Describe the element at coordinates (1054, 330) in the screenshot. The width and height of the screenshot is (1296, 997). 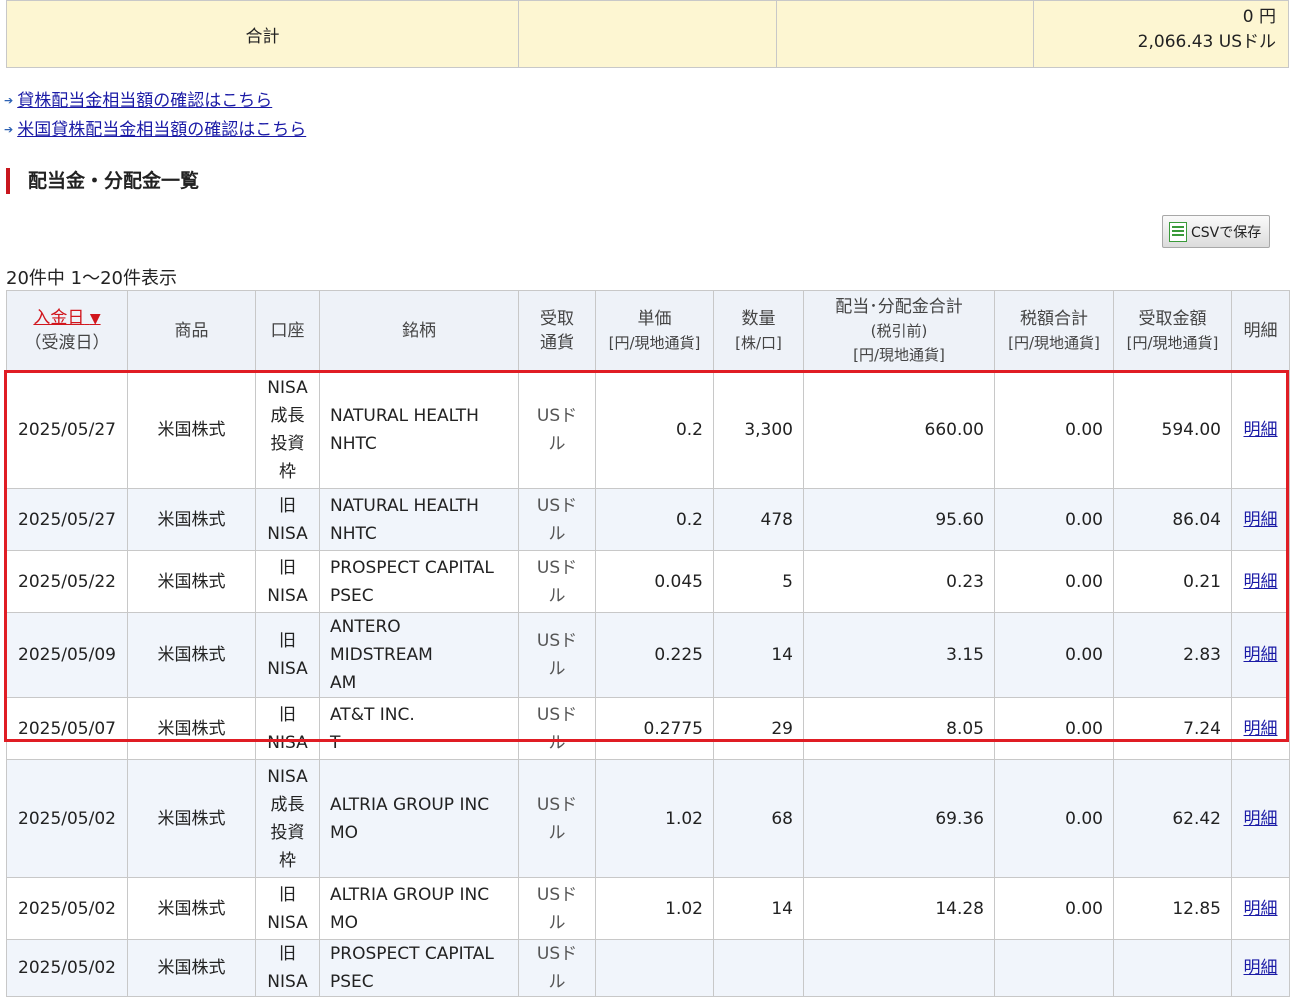
I see `col-tax: 税額合計 [円/現地通貨]` at that location.